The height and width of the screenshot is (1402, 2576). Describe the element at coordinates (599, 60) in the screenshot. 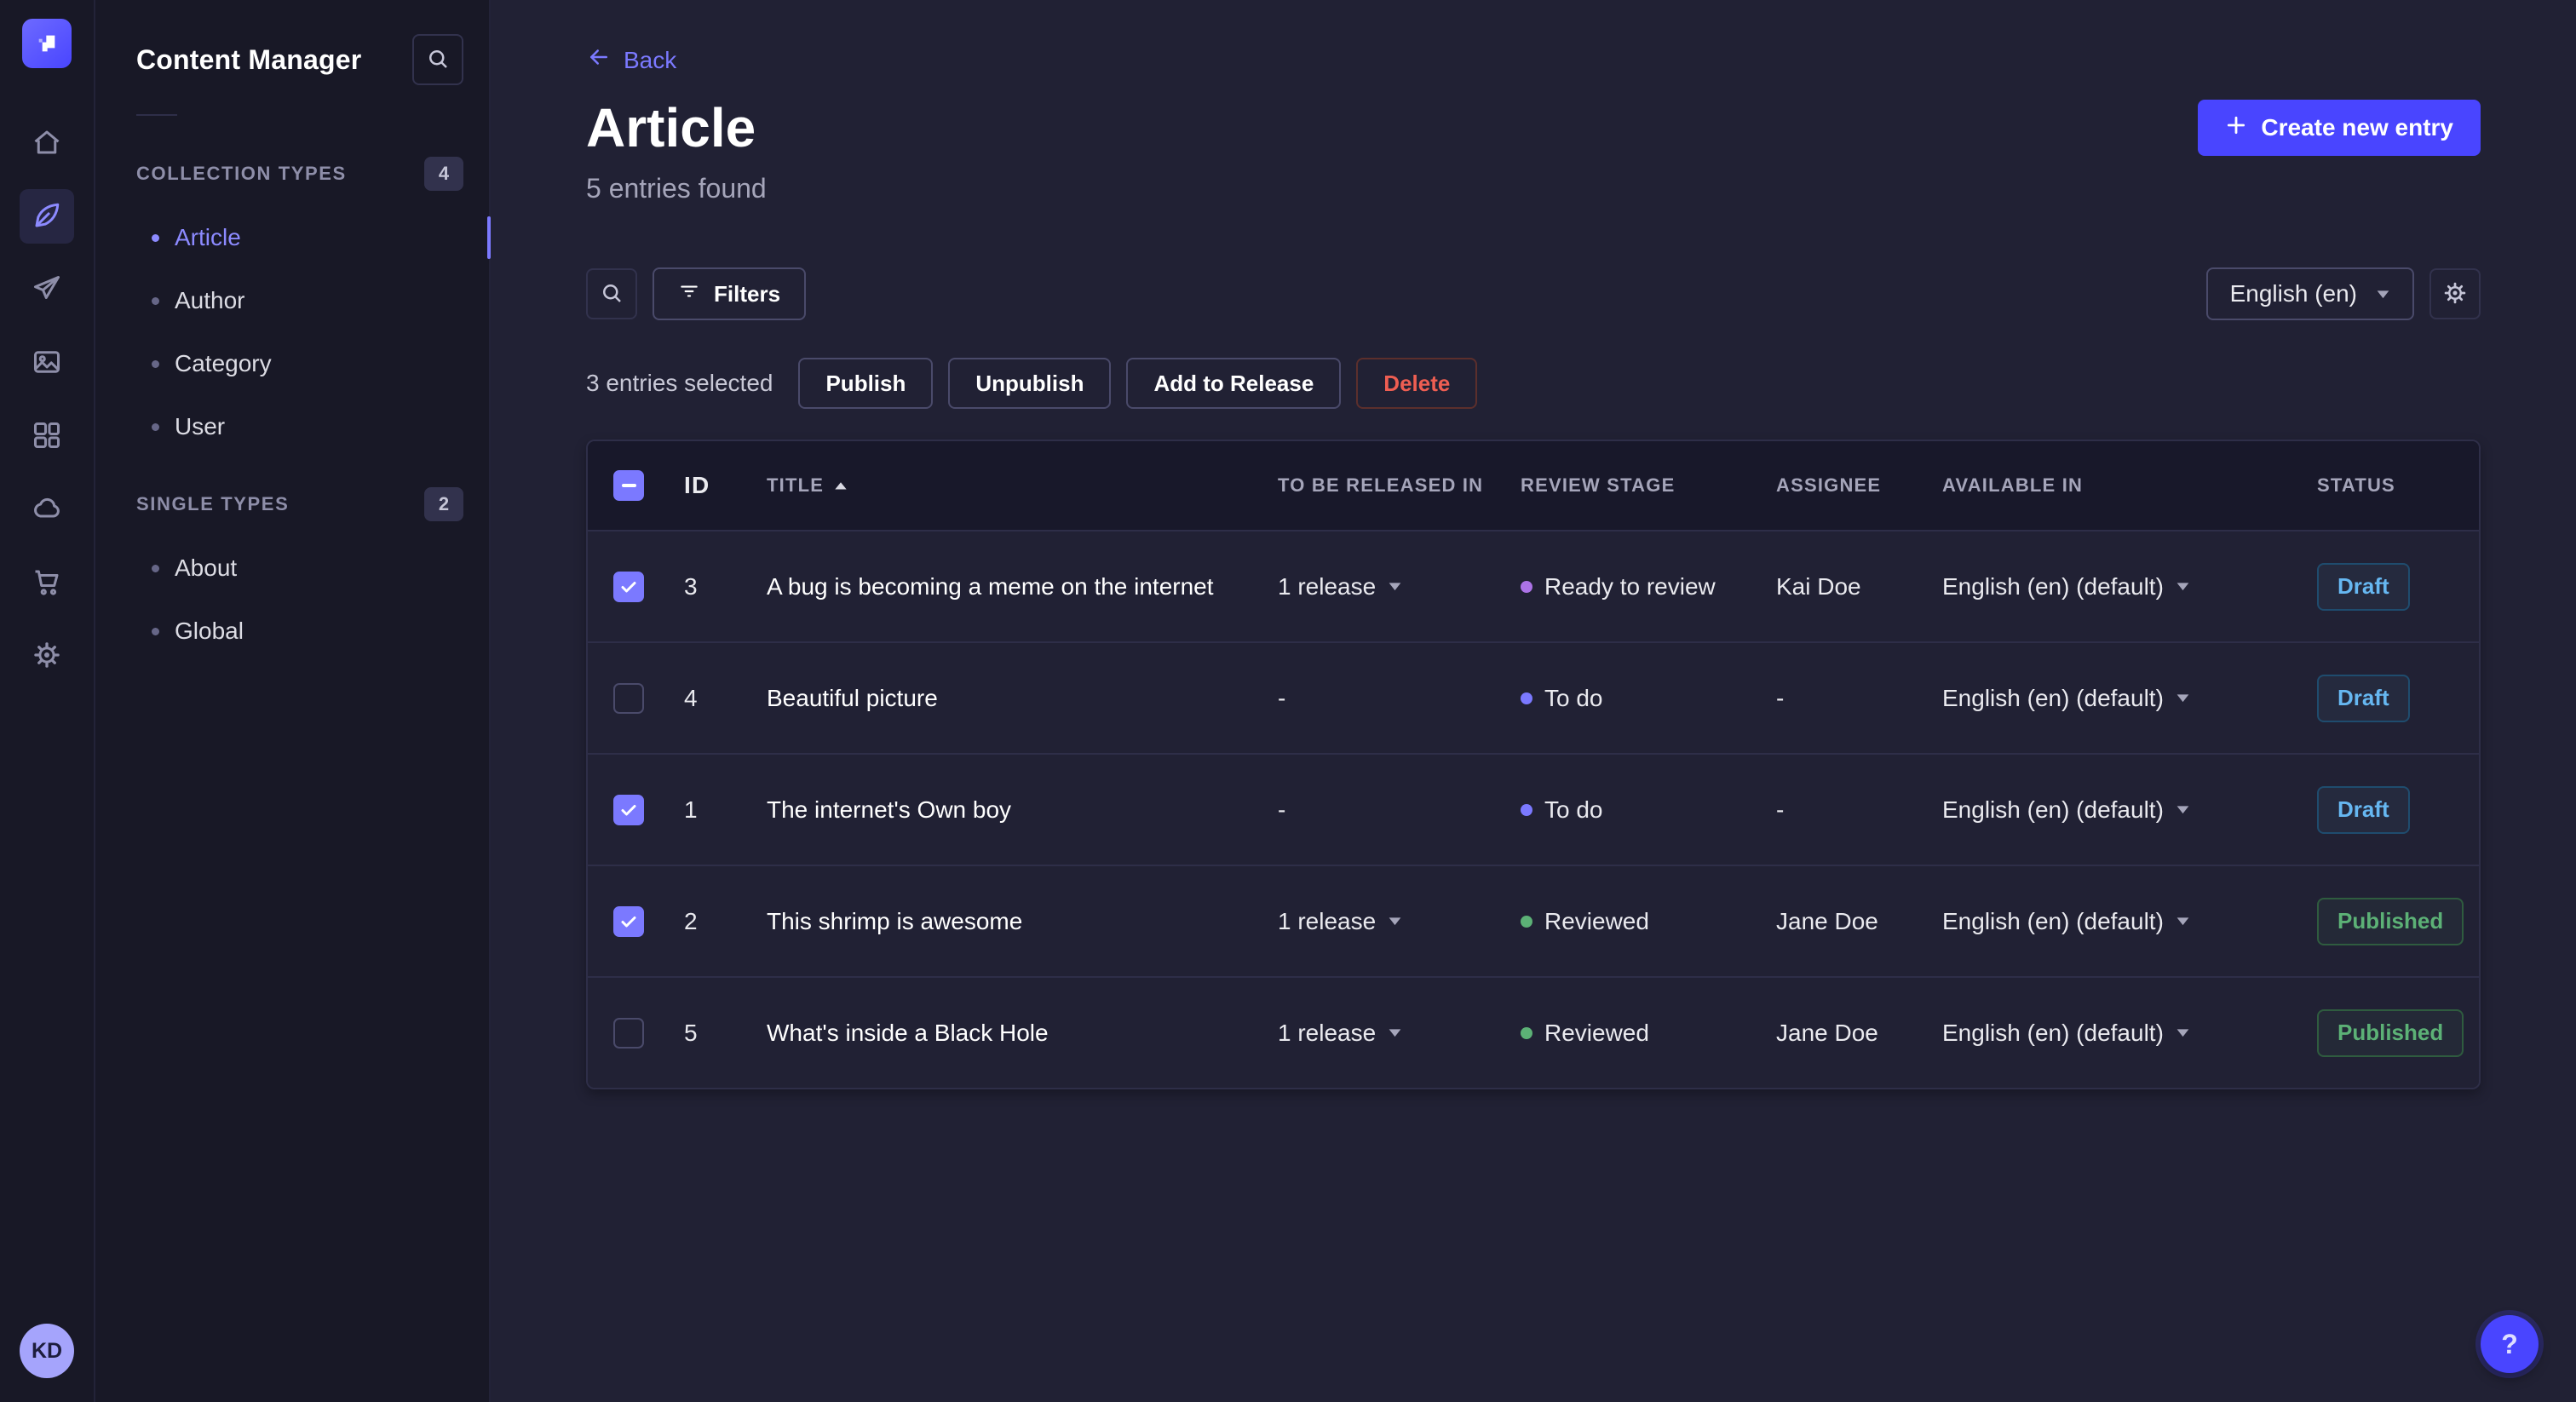

I see `back-arrow-icon` at that location.